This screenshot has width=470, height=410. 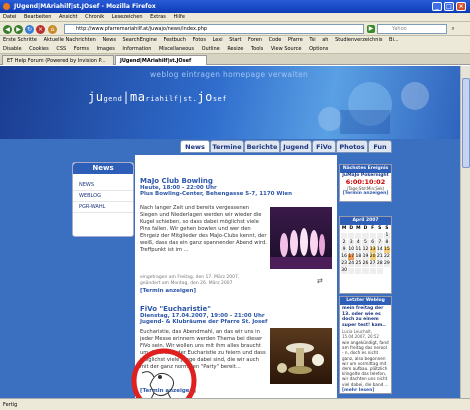 I want to click on calendar-day: 29, so click(x=386, y=264).